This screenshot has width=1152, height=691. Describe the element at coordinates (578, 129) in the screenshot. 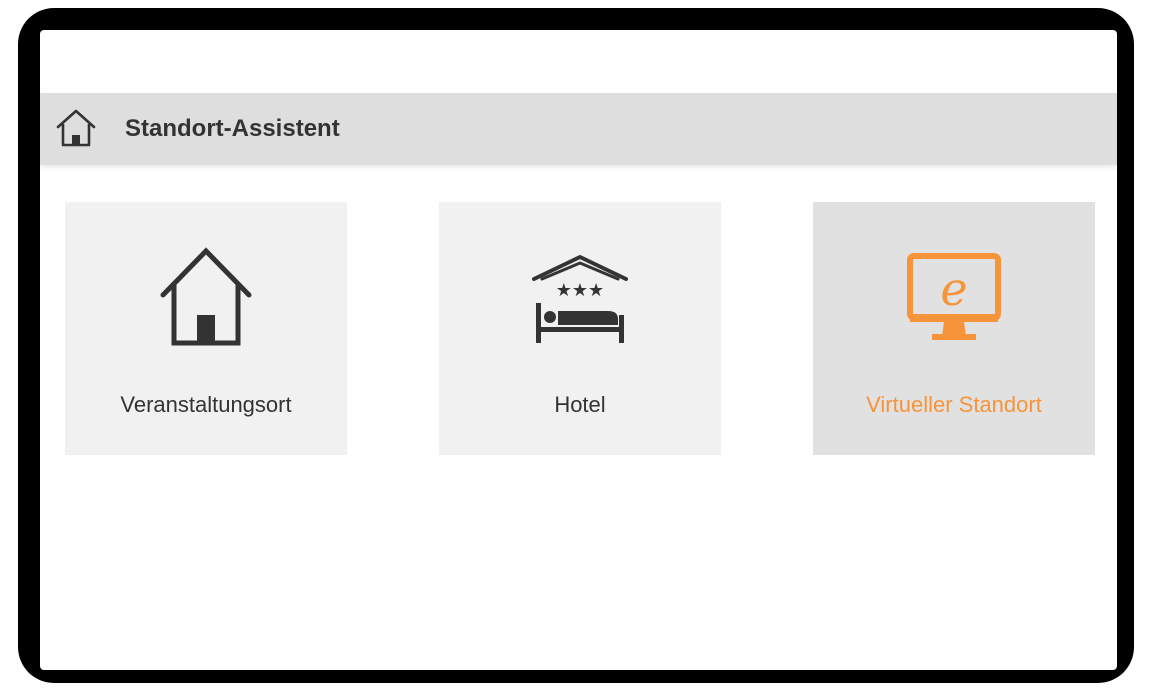

I see `header-bar: Standort-Assistent` at that location.